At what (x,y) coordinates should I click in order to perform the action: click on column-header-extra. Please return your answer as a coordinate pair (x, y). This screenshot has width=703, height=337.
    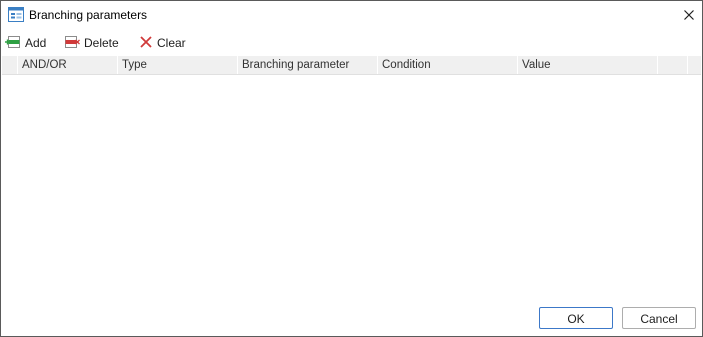
    Looking at the image, I should click on (673, 65).